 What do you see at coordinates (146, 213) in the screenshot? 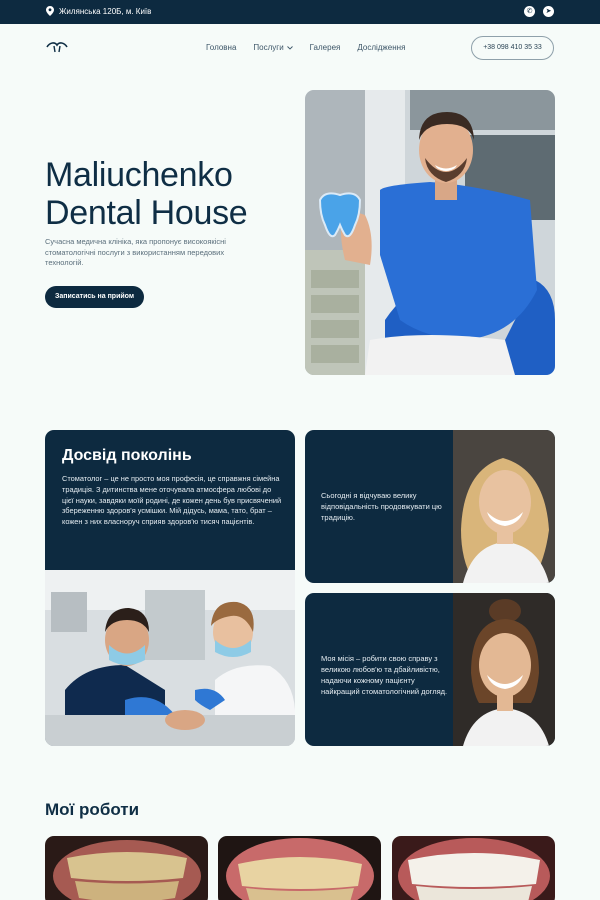
I see `hero-title-line2: Dental House` at bounding box center [146, 213].